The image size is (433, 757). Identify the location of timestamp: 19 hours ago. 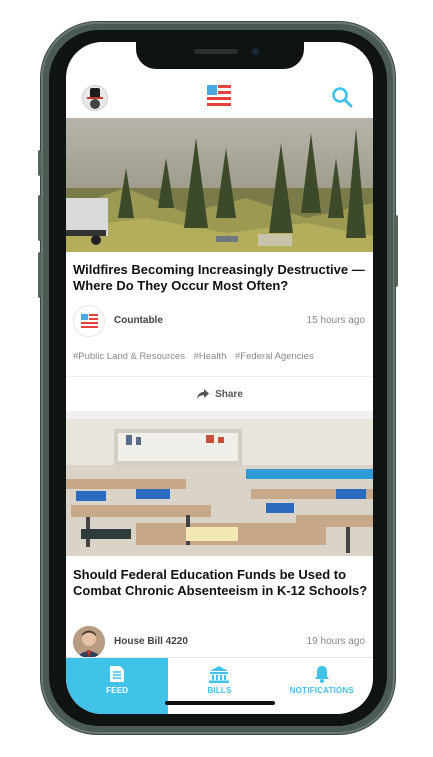
(335, 641).